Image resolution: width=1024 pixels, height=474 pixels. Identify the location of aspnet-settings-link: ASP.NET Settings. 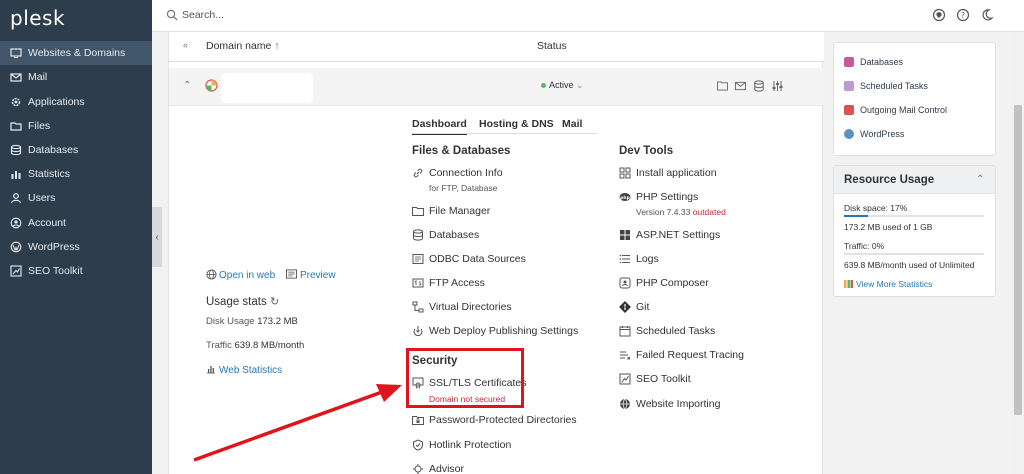
(669, 235).